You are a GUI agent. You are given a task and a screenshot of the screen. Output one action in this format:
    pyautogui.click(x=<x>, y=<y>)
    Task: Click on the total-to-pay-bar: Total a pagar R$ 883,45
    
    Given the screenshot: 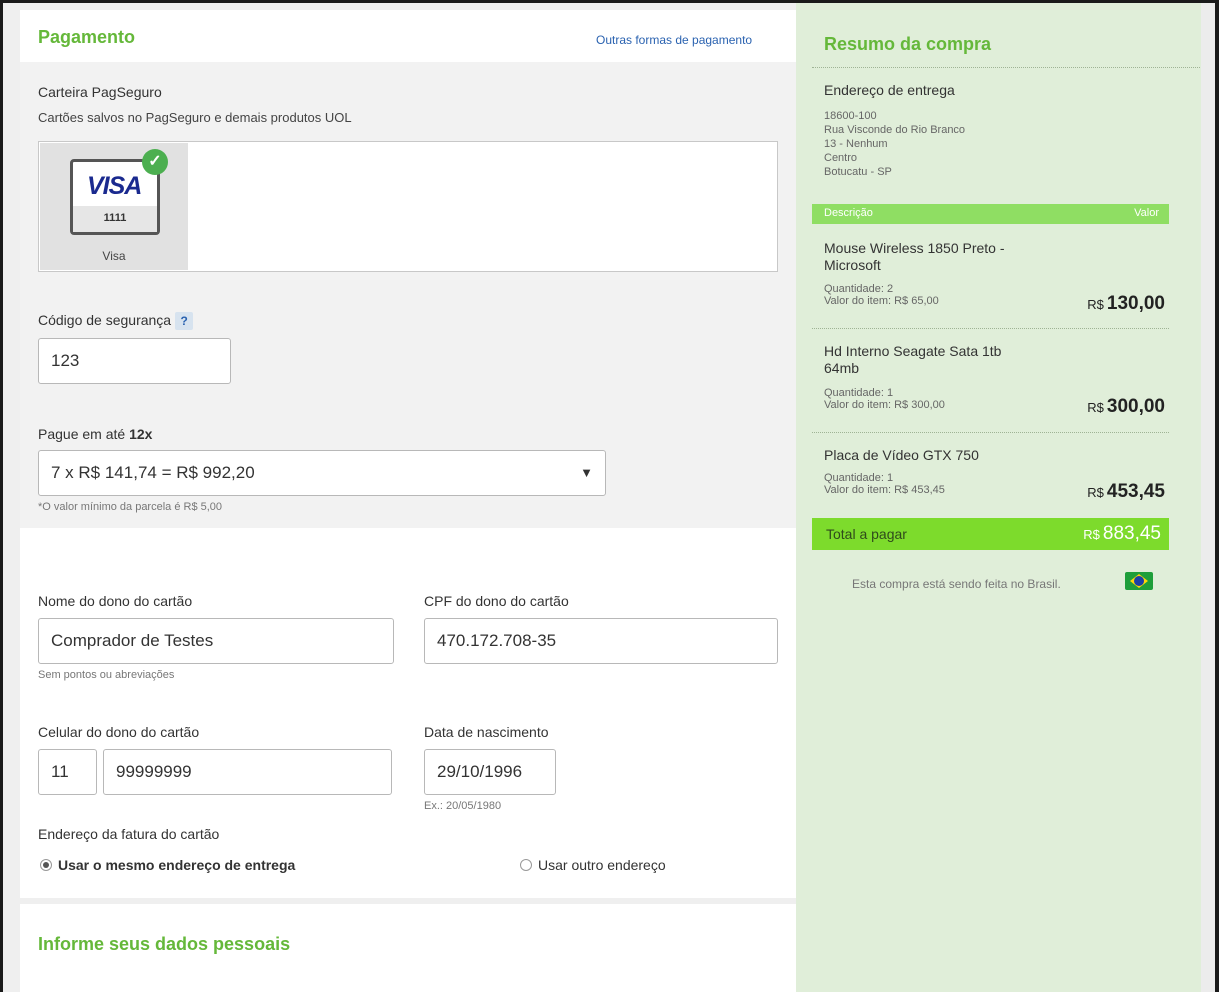 What is the action you would take?
    pyautogui.click(x=990, y=534)
    